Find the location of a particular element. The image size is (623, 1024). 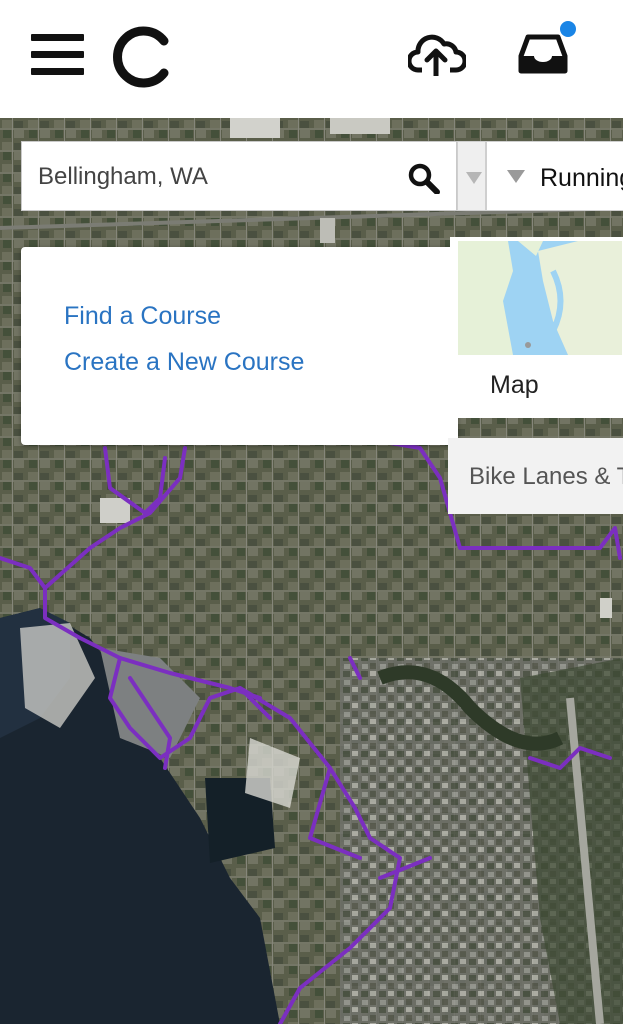

top-app-bar is located at coordinates (311, 59).